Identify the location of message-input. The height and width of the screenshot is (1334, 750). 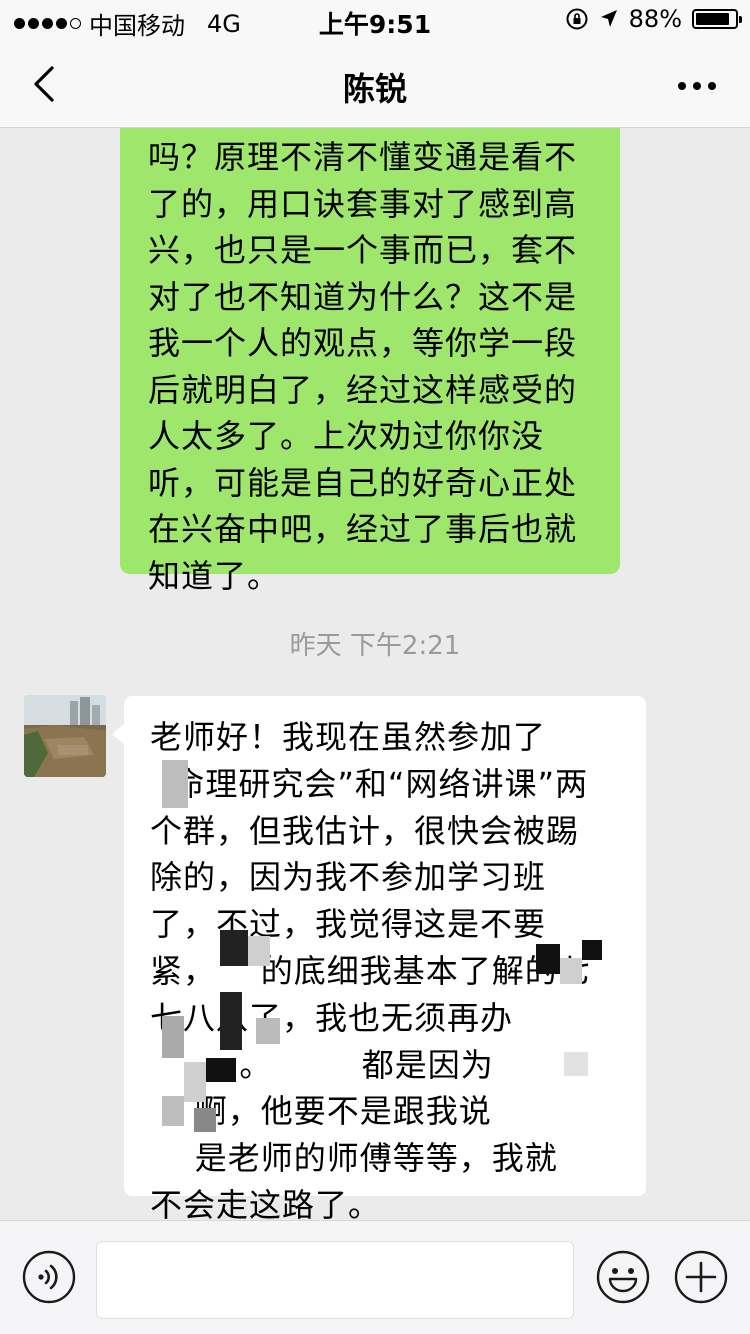
(335, 1280).